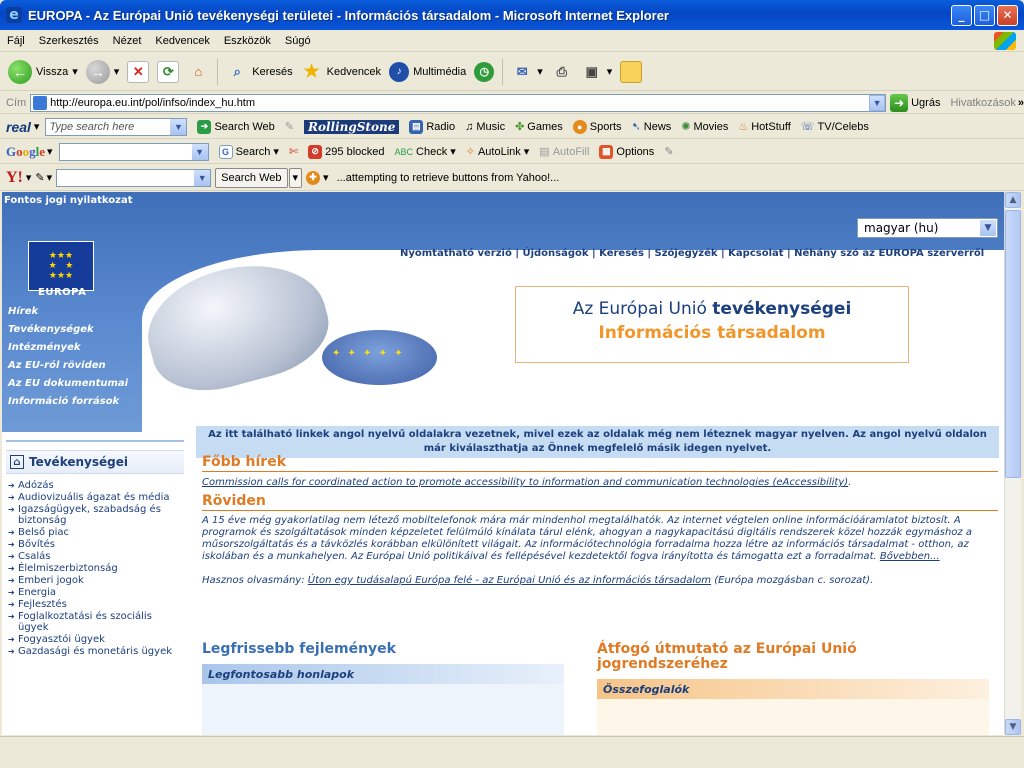 The height and width of the screenshot is (768, 1024). Describe the element at coordinates (1021, 103) in the screenshot. I see `chevron-right-icon: »` at that location.